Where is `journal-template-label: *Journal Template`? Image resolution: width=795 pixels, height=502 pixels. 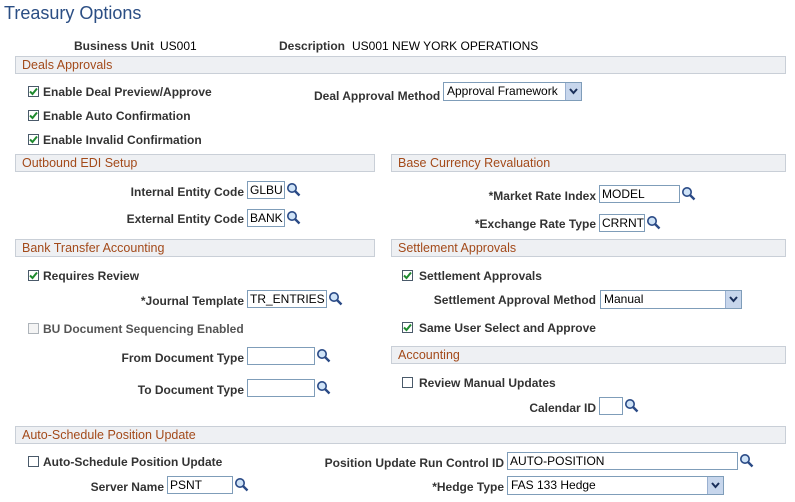
journal-template-label: *Journal Template is located at coordinates (192, 301).